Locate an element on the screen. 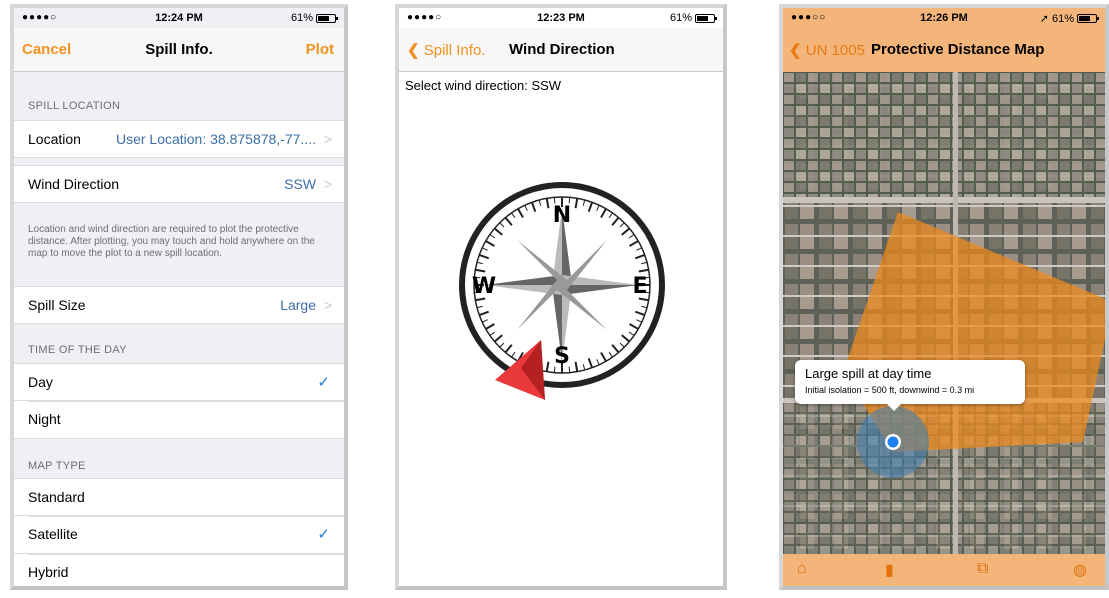  page-title: Protective Distance Map is located at coordinates (958, 49).